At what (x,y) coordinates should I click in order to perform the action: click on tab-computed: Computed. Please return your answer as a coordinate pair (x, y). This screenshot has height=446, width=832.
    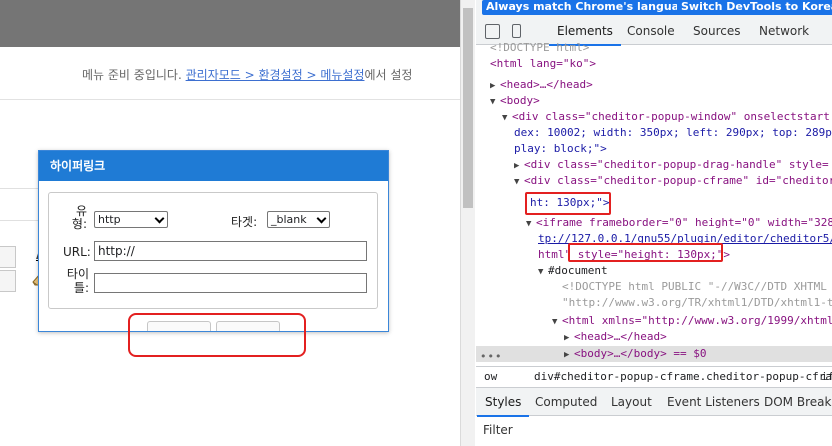
    Looking at the image, I should click on (566, 402).